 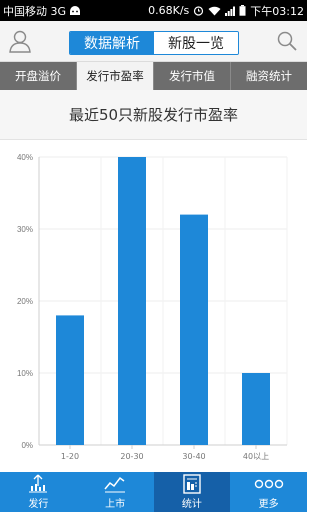 I want to click on nav-issue: 发行, so click(x=38, y=492).